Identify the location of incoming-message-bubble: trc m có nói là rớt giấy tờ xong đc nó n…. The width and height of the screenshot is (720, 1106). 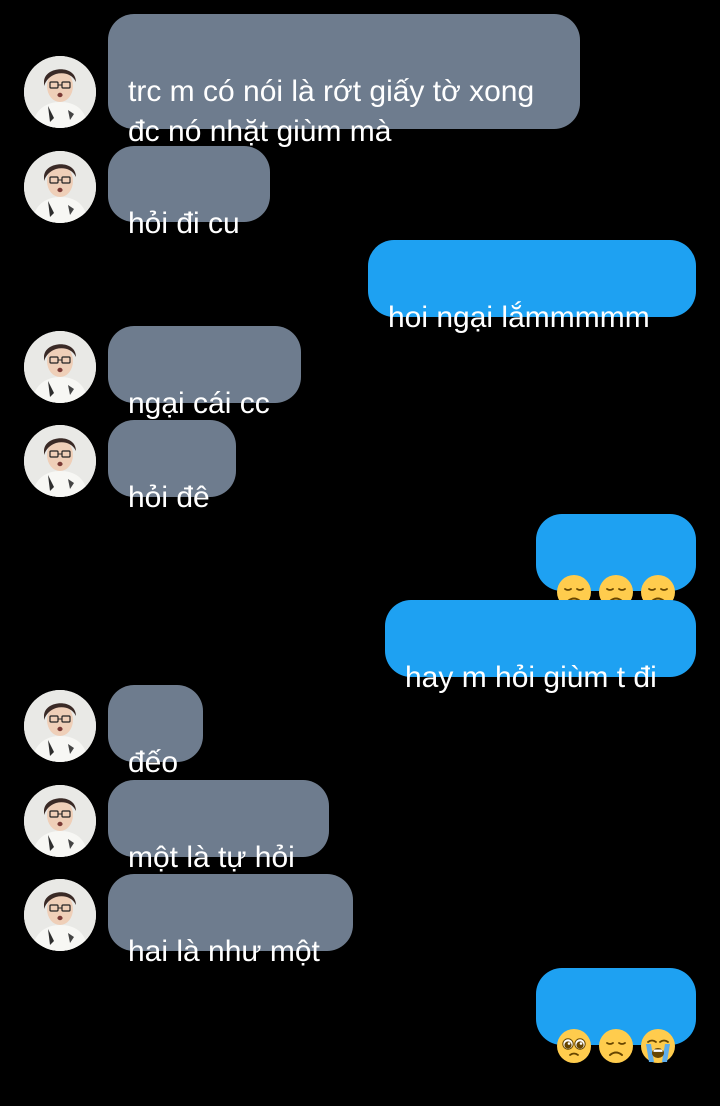
(344, 81).